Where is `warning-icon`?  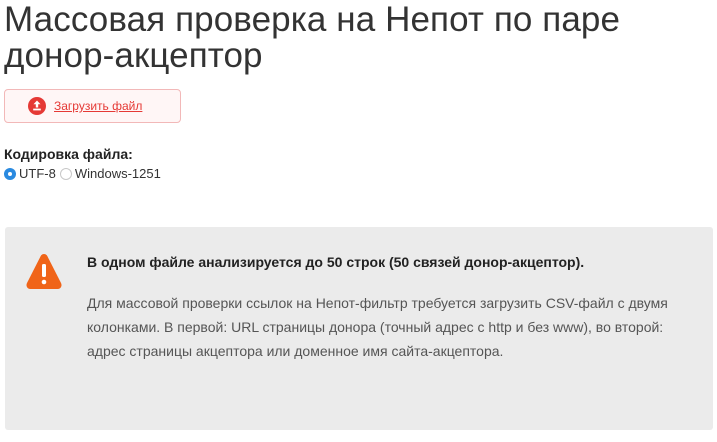 warning-icon is located at coordinates (44, 272).